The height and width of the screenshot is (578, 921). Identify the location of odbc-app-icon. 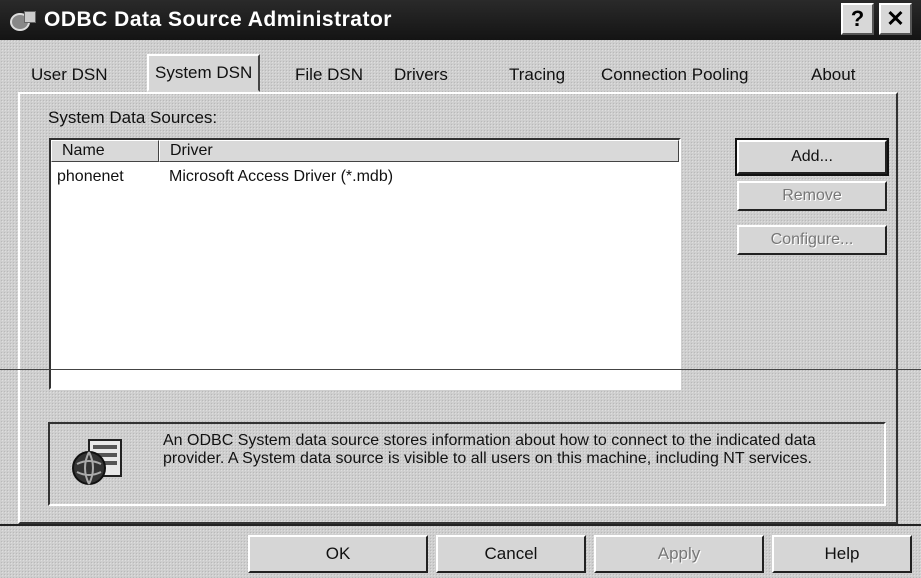
(23, 20).